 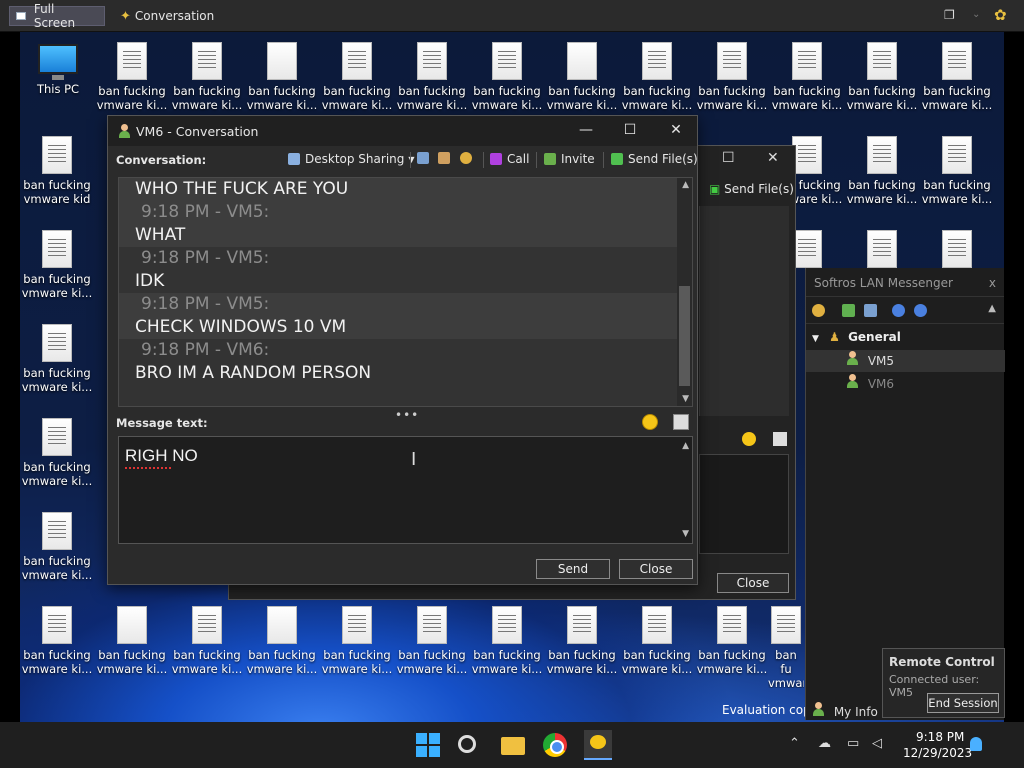 I want to click on message-input-box: I ▲ ▼, so click(x=405, y=490).